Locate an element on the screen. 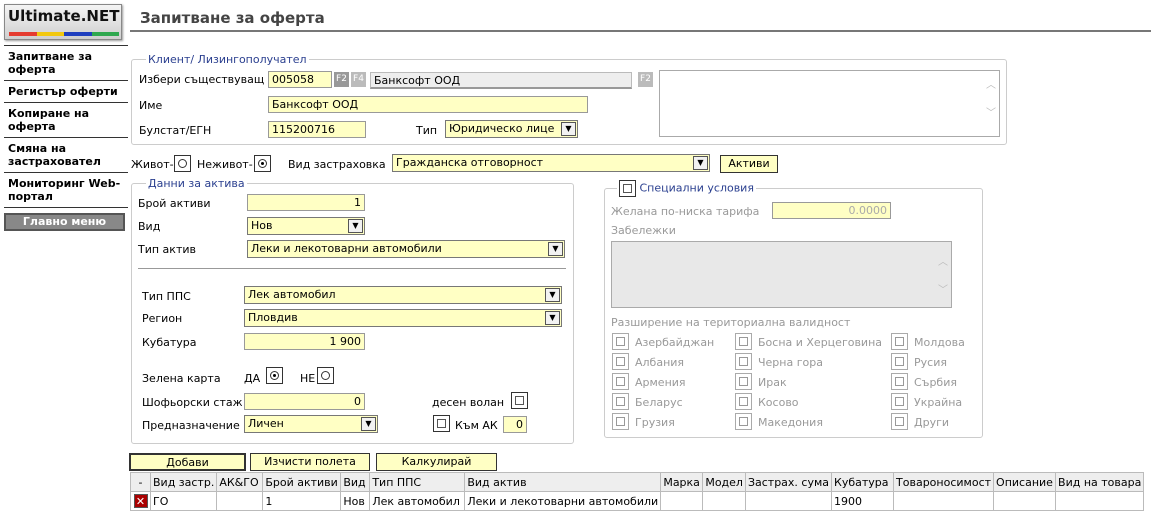  delete-row-cell: ✕ is located at coordinates (140, 501).